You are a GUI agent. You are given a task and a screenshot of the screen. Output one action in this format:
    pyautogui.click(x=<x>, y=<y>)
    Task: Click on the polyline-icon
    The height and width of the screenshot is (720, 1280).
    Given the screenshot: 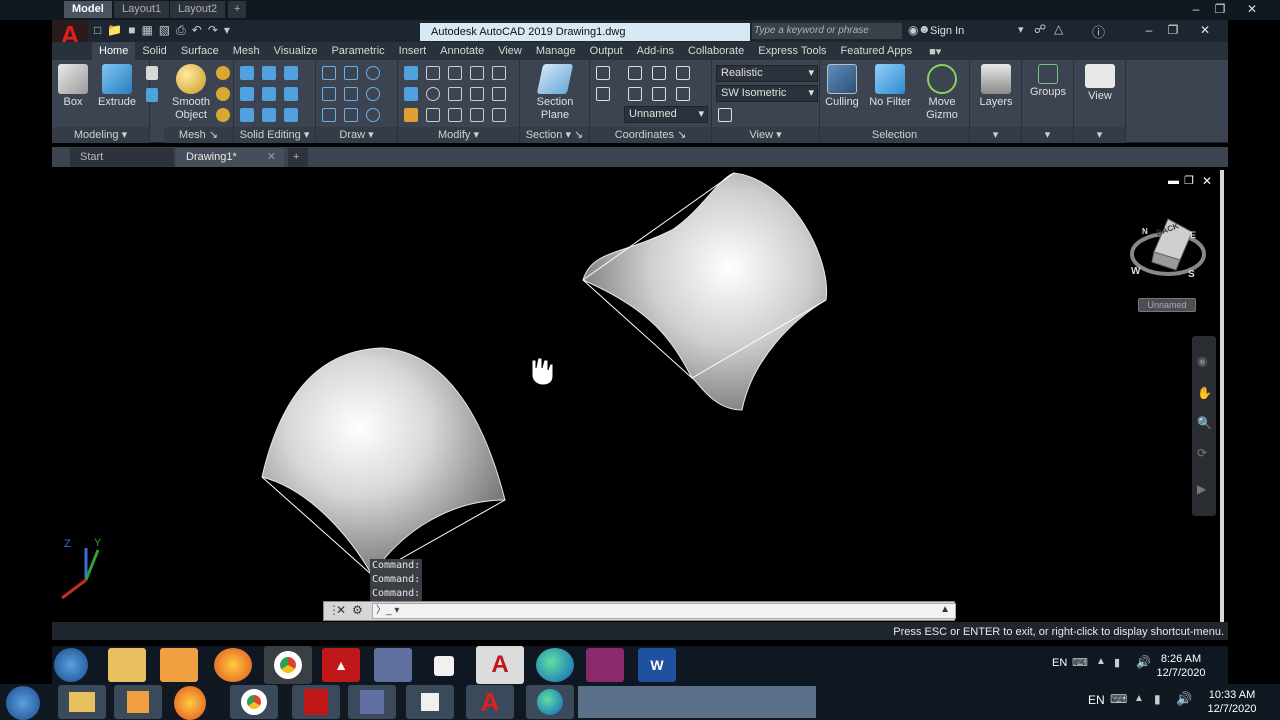 What is the action you would take?
    pyautogui.click(x=351, y=73)
    